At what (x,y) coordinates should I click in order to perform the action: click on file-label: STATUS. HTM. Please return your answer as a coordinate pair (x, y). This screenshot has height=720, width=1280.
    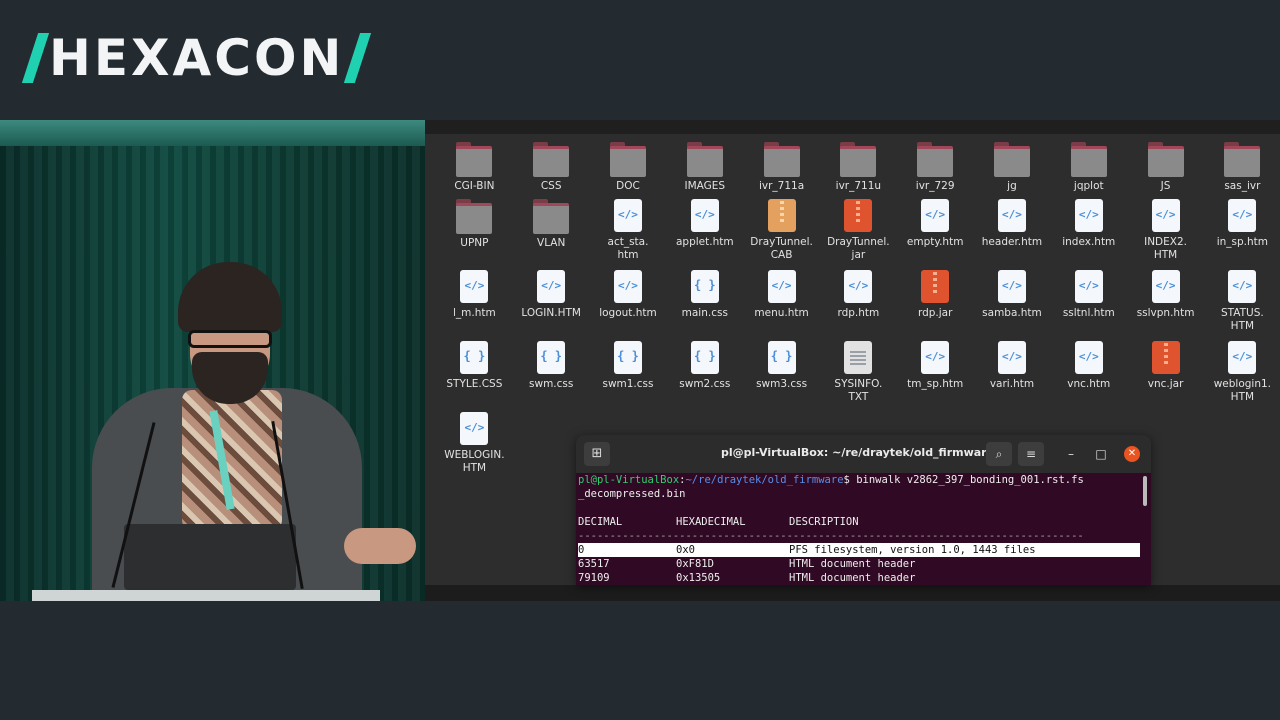
    Looking at the image, I should click on (1242, 319).